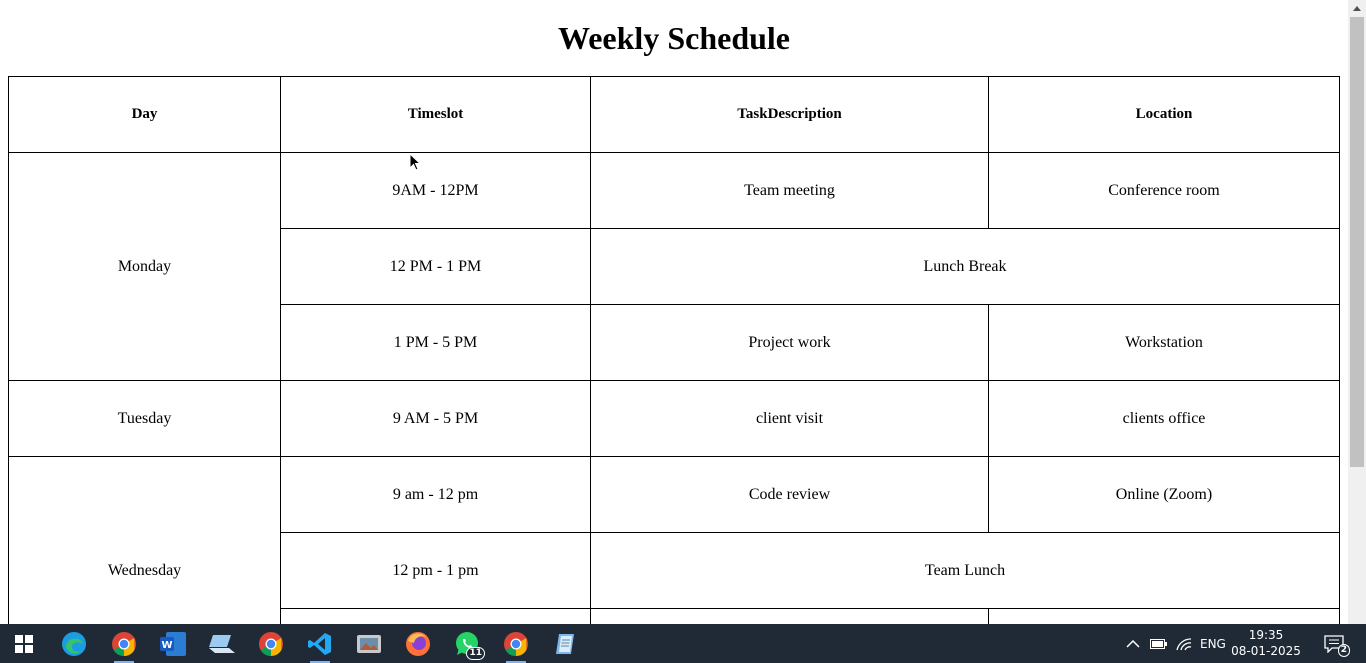 This screenshot has height=663, width=1366. I want to click on header-location: Location, so click(1164, 114).